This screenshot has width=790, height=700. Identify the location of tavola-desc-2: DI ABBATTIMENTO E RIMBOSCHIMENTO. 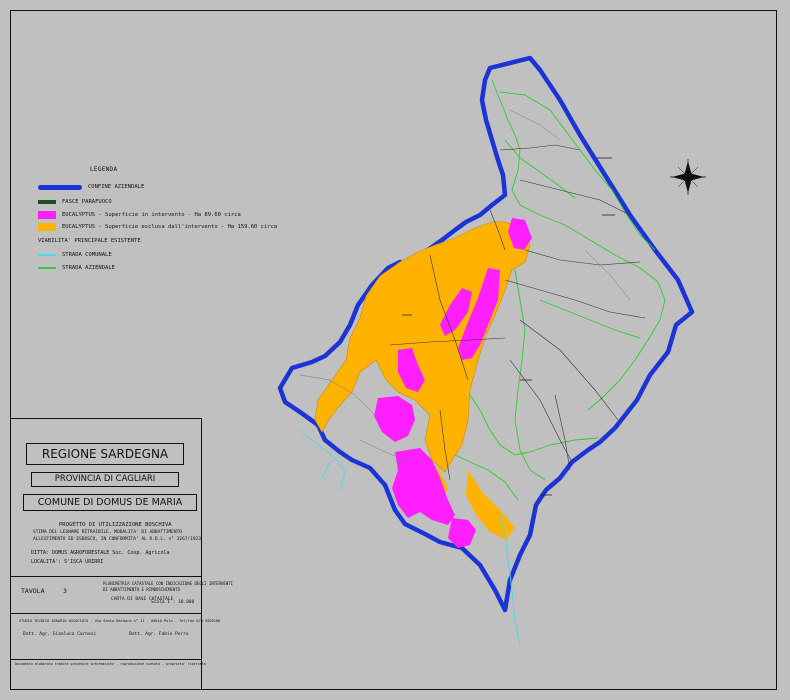
(142, 589).